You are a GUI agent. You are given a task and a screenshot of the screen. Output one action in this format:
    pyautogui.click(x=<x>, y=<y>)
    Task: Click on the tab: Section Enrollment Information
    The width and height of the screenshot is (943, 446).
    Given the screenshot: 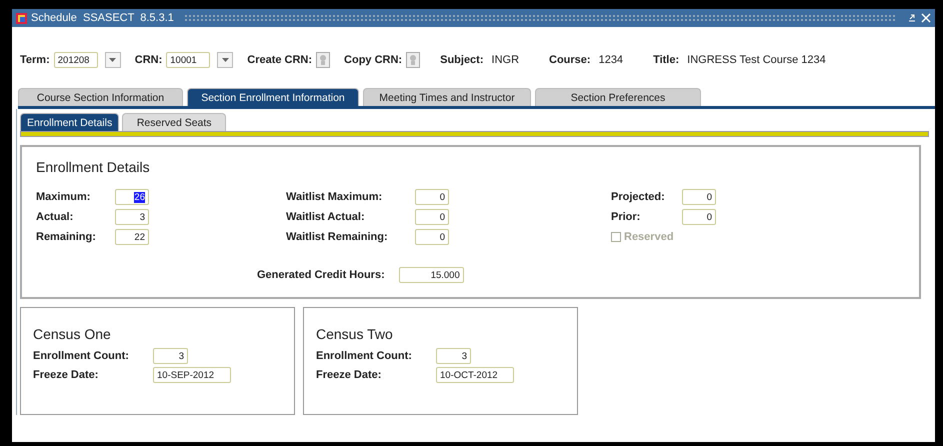 What is the action you would take?
    pyautogui.click(x=273, y=97)
    